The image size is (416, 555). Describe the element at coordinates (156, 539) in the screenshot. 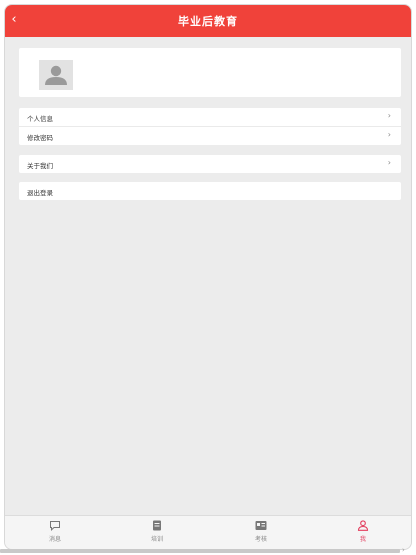

I see `tab-label: 培训` at that location.